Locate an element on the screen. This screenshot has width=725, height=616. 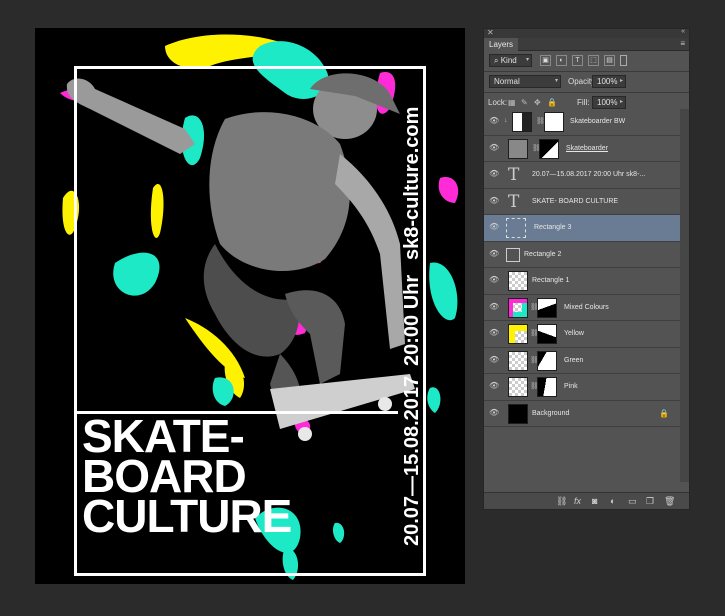
blend-mode-value: Normal is located at coordinates (507, 81).